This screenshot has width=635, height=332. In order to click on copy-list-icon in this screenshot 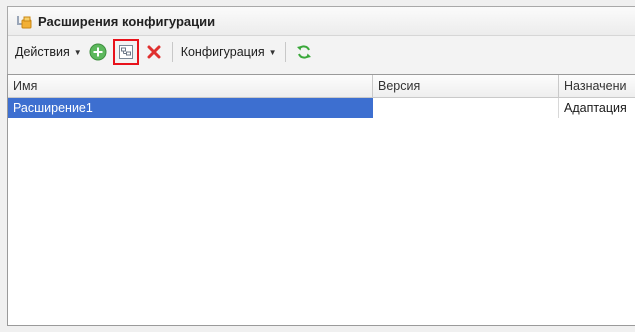, I will do `click(125, 52)`.